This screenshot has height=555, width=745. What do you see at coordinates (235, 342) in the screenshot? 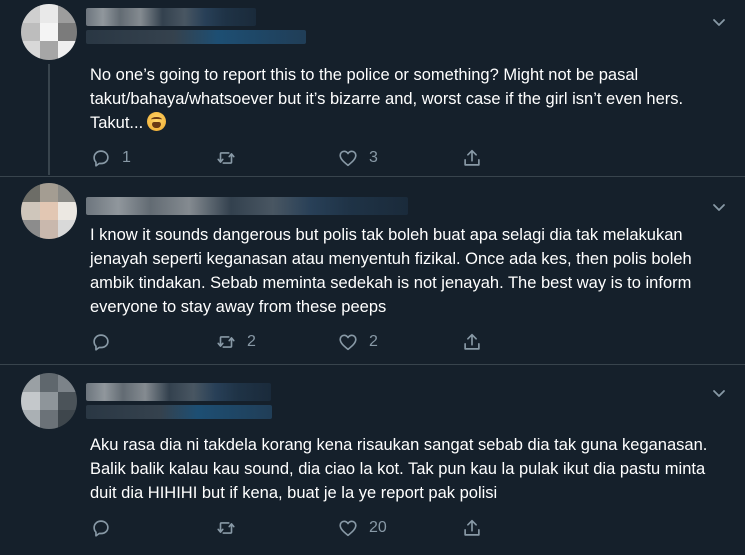
I see `retweet-button: 2` at bounding box center [235, 342].